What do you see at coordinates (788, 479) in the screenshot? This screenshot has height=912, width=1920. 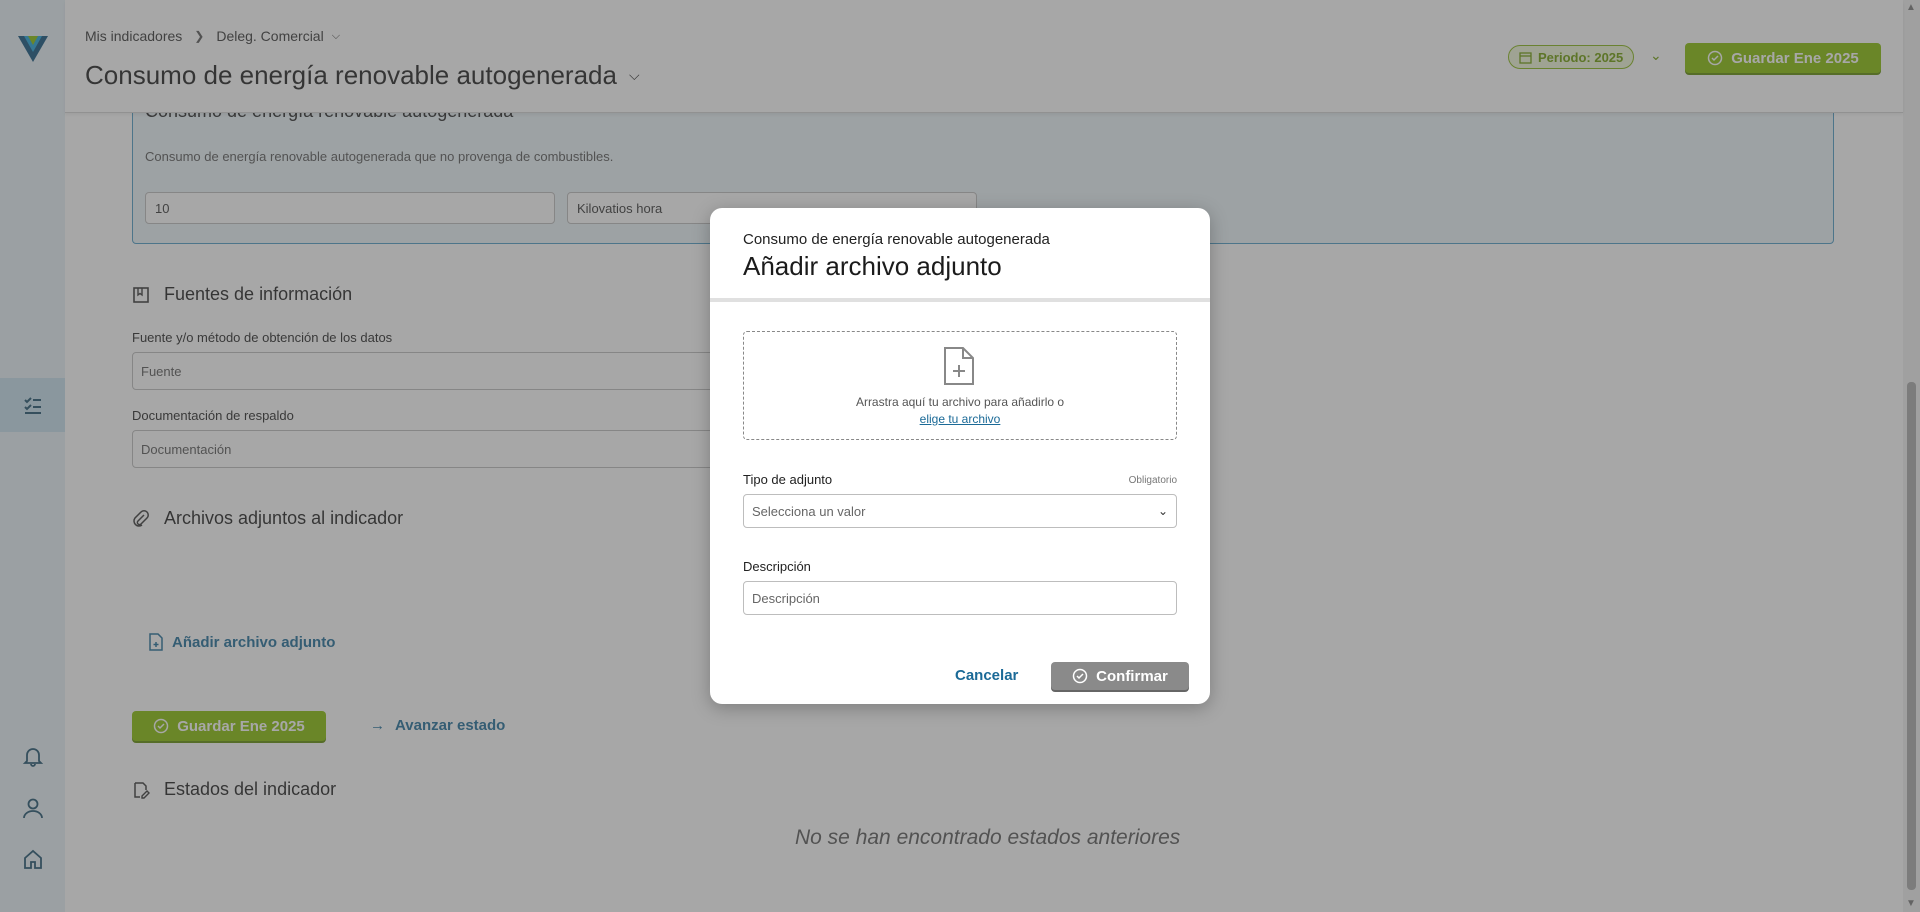 I see `attachment-type-label: Tipo de adjunto` at bounding box center [788, 479].